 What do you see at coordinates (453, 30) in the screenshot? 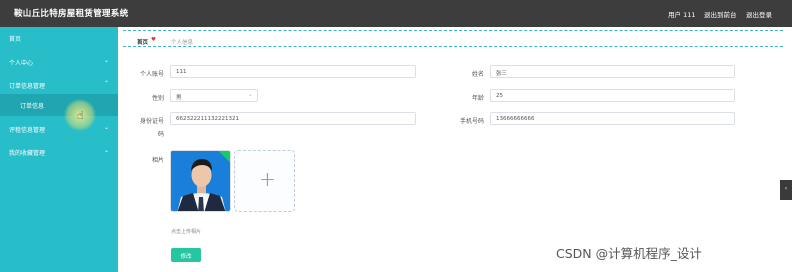
I see `divider` at bounding box center [453, 30].